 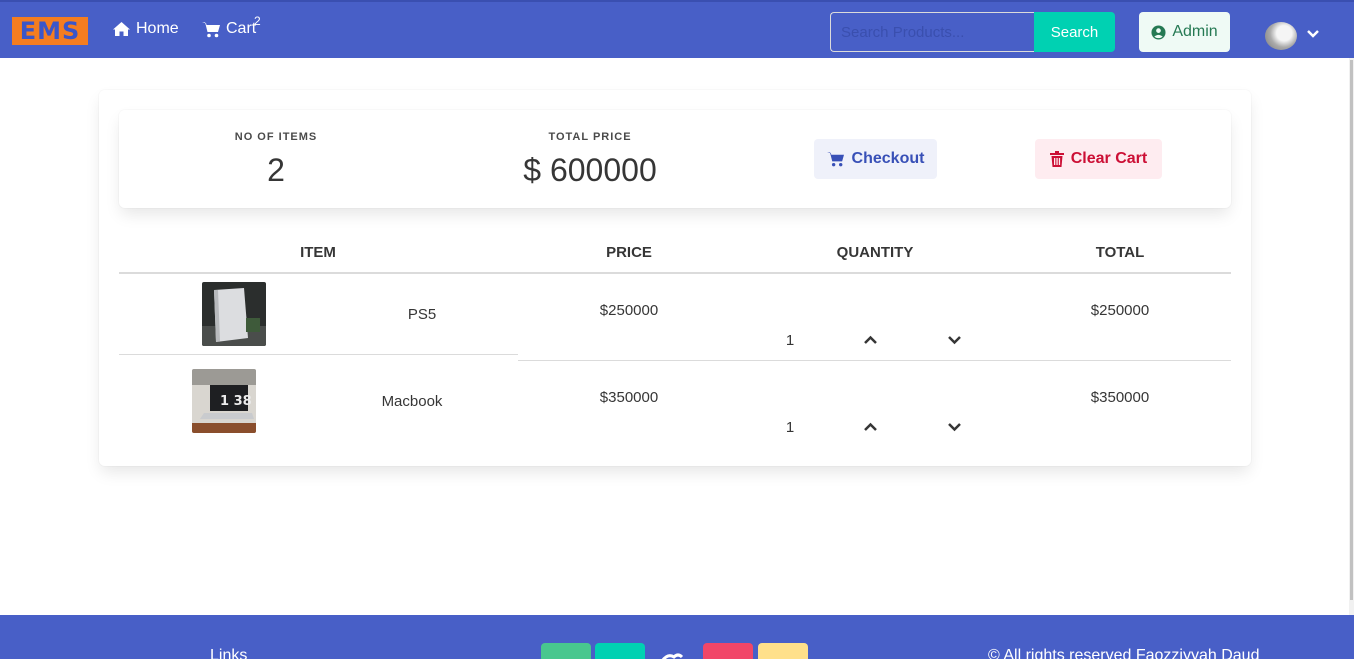 What do you see at coordinates (1120, 252) in the screenshot?
I see `column-header-total: TOTAL` at bounding box center [1120, 252].